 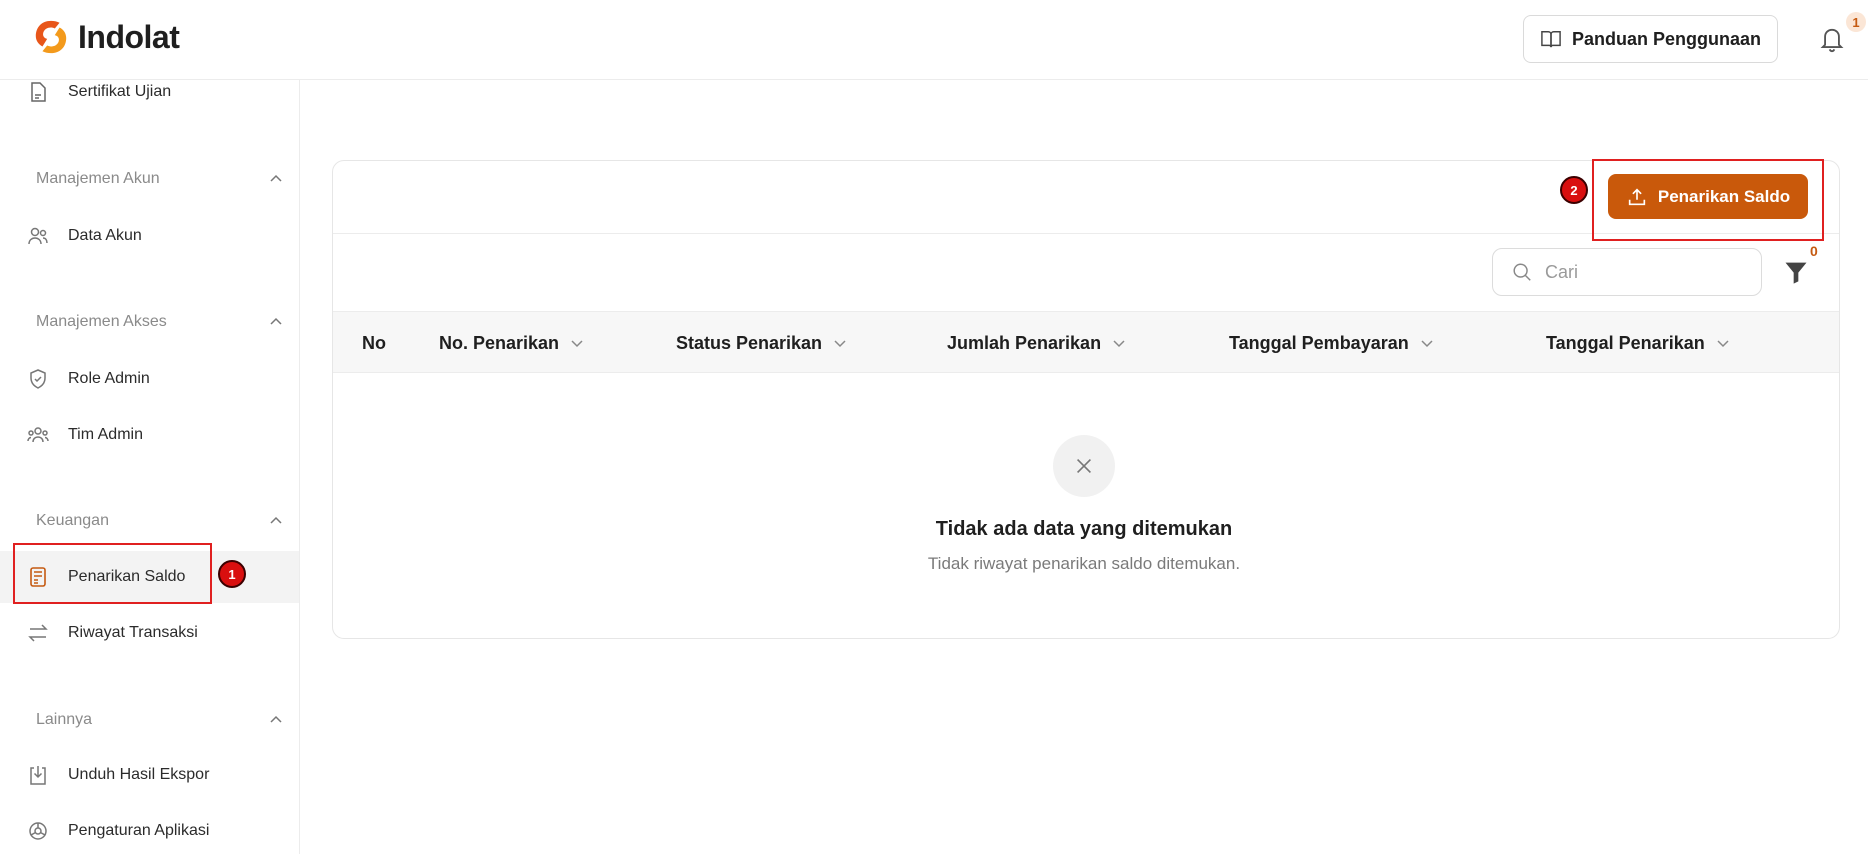 I want to click on section-title-lainnya: Lainnya, so click(x=64, y=719).